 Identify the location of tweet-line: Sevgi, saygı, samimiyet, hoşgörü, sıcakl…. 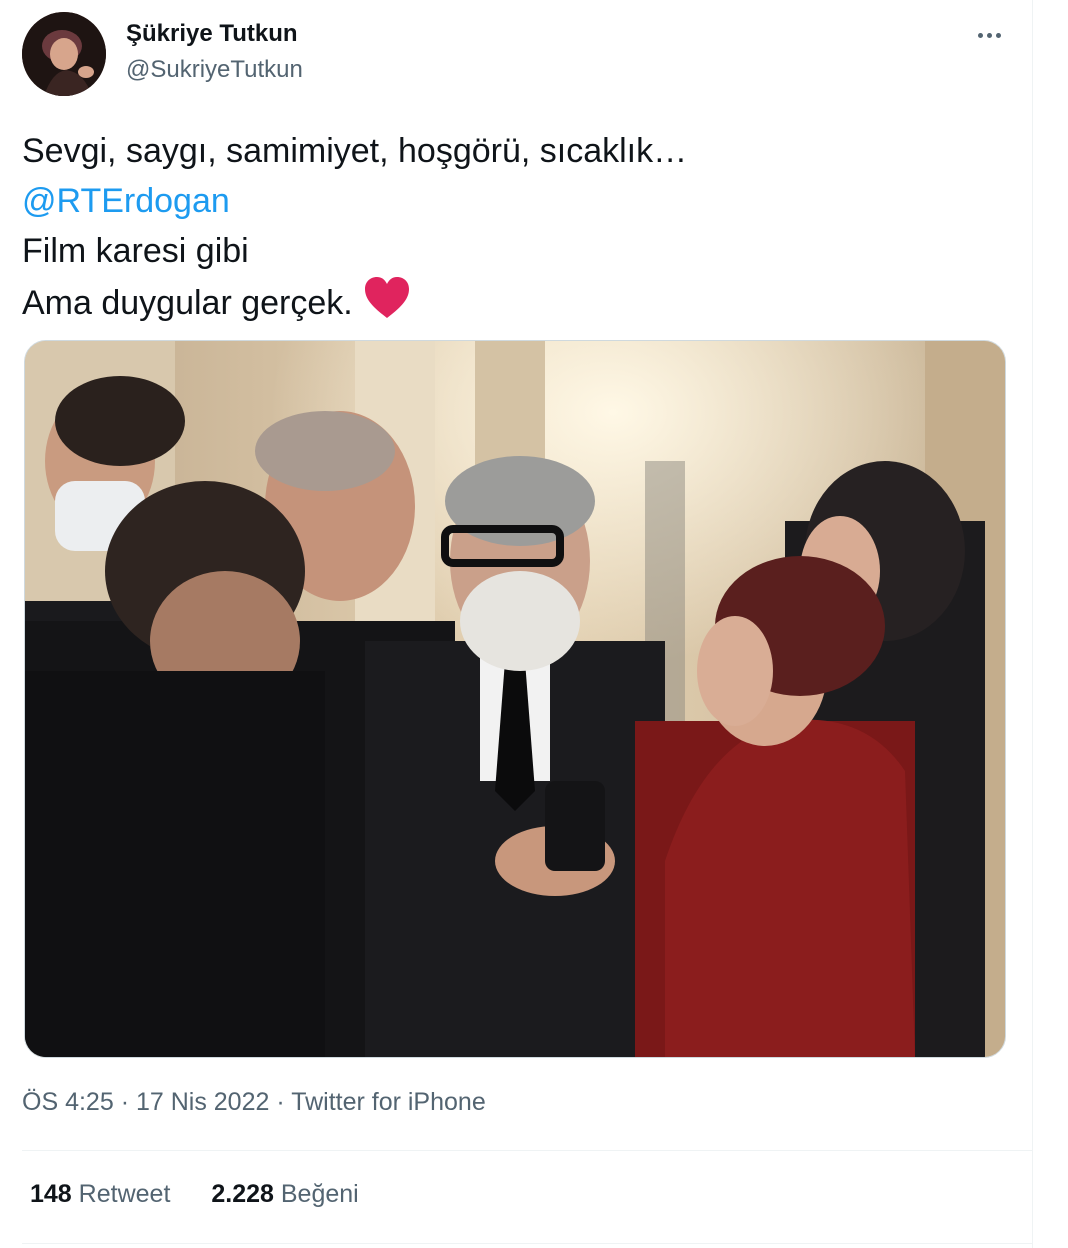
(355, 151).